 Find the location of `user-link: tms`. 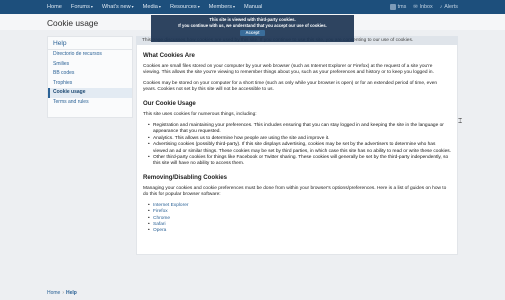

user-link: tms is located at coordinates (397, 7).